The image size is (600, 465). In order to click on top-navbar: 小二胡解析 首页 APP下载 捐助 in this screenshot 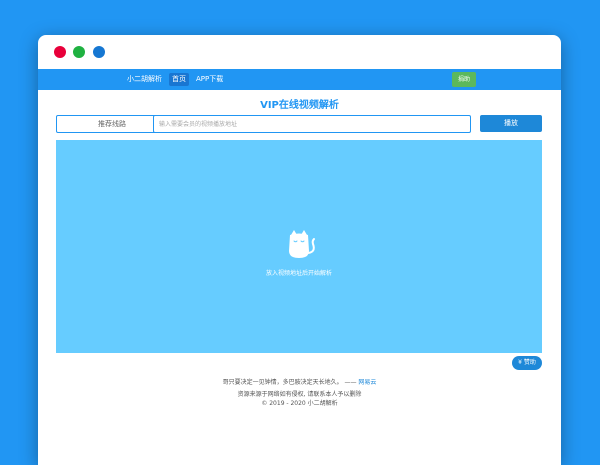, I will do `click(299, 79)`.